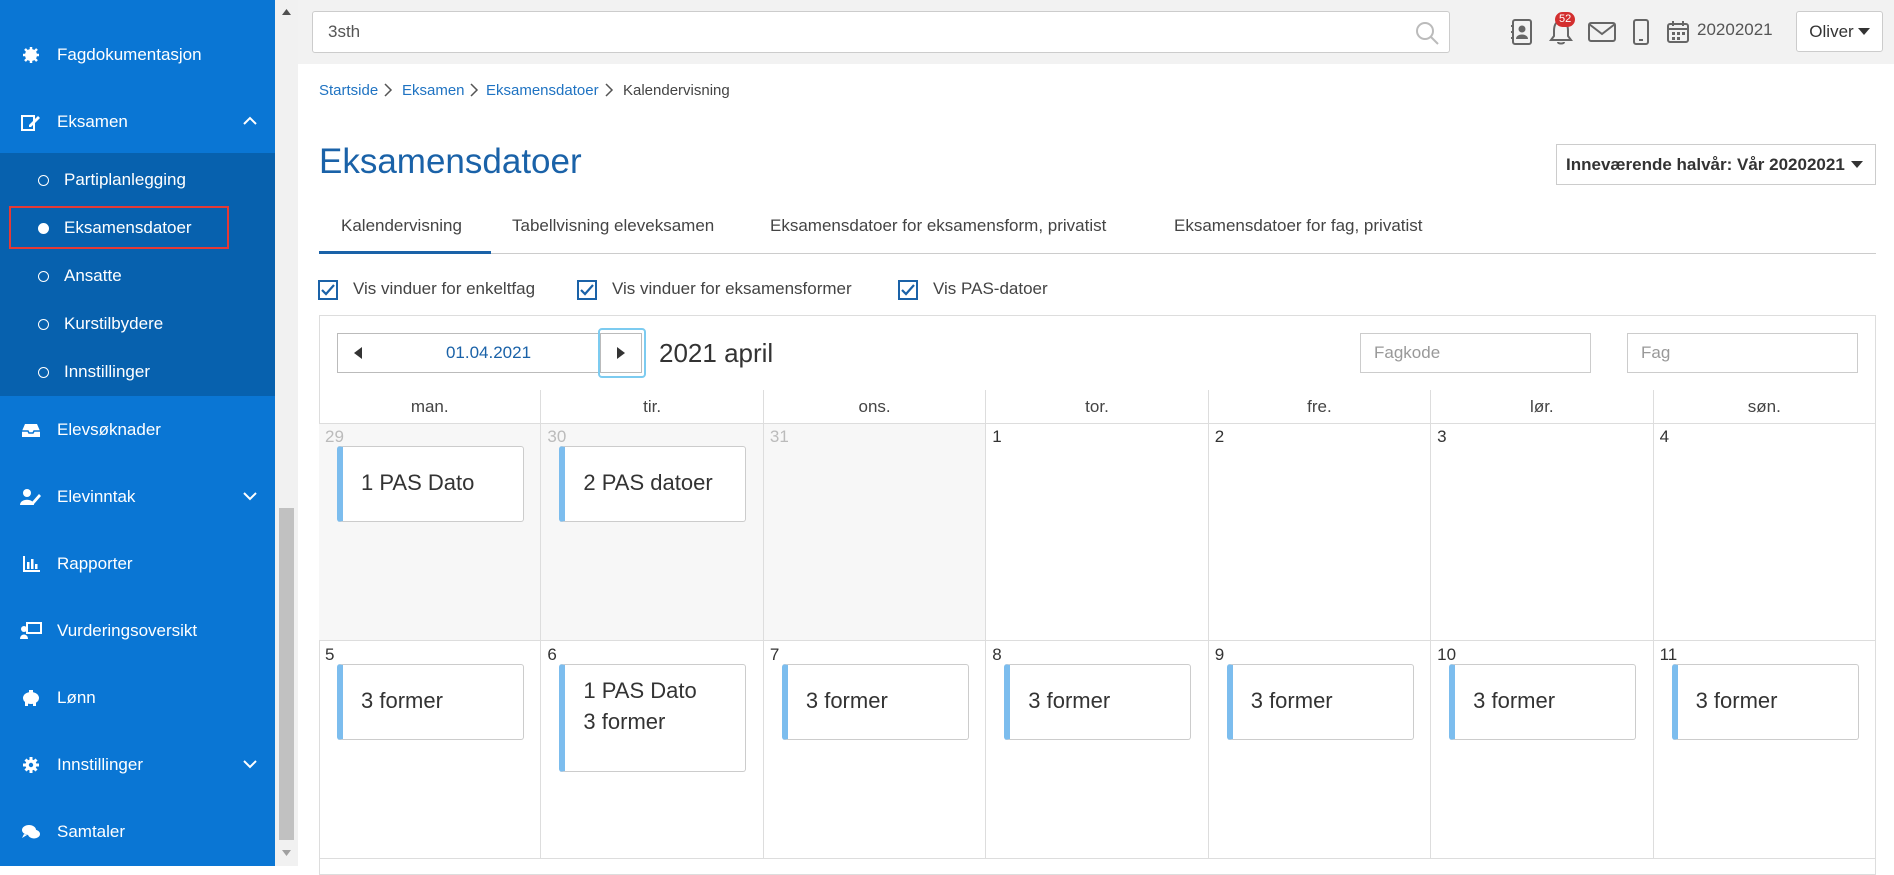 This screenshot has height=875, width=1894. I want to click on checkbox-pas-datoer, so click(908, 290).